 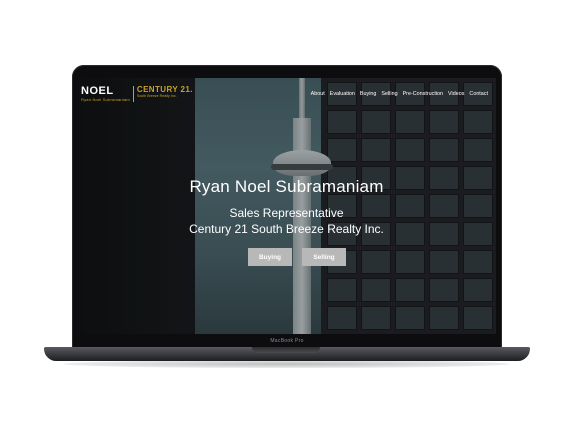 What do you see at coordinates (286, 229) in the screenshot?
I see `hero-subtitle-brokerage: Century 21 South Breeze Realty Inc.` at bounding box center [286, 229].